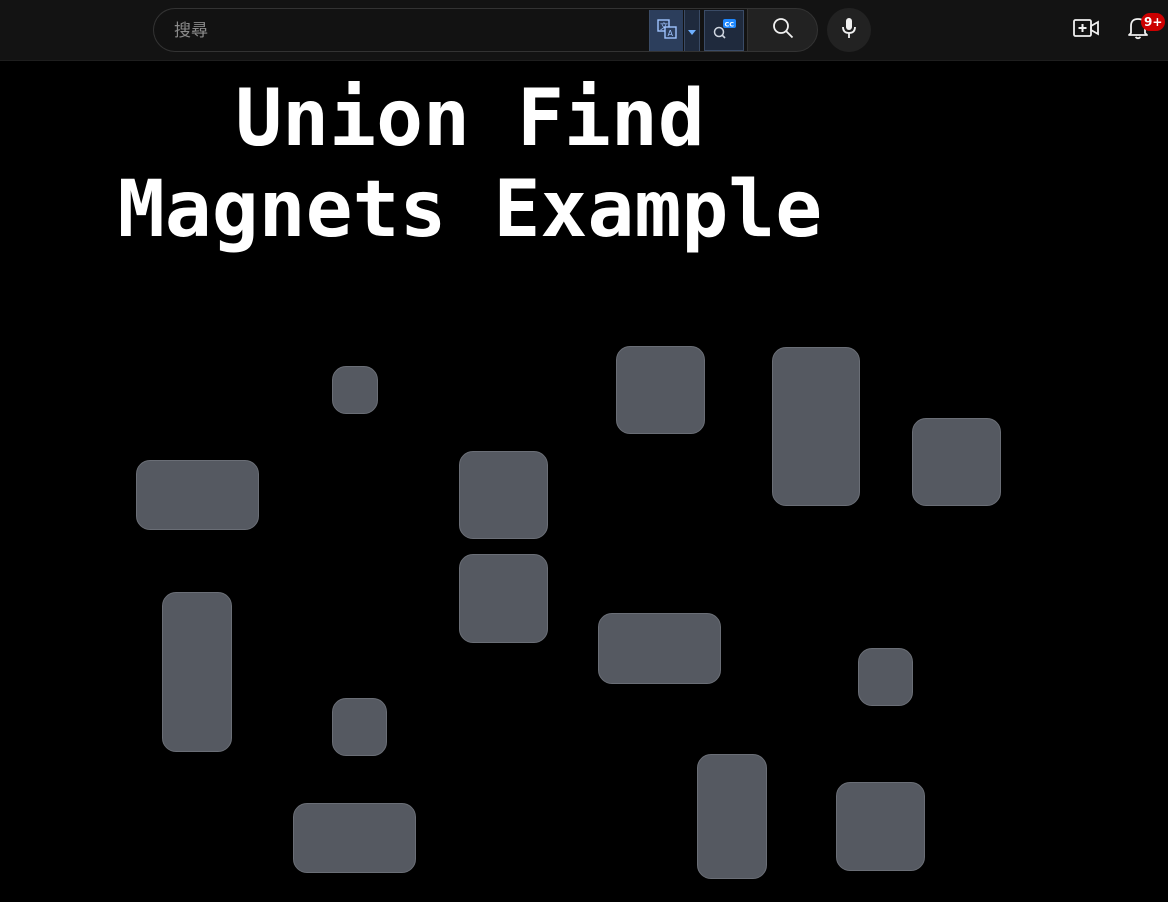 This screenshot has height=902, width=1168. I want to click on top-bar: 文 A CC, so click(584, 30).